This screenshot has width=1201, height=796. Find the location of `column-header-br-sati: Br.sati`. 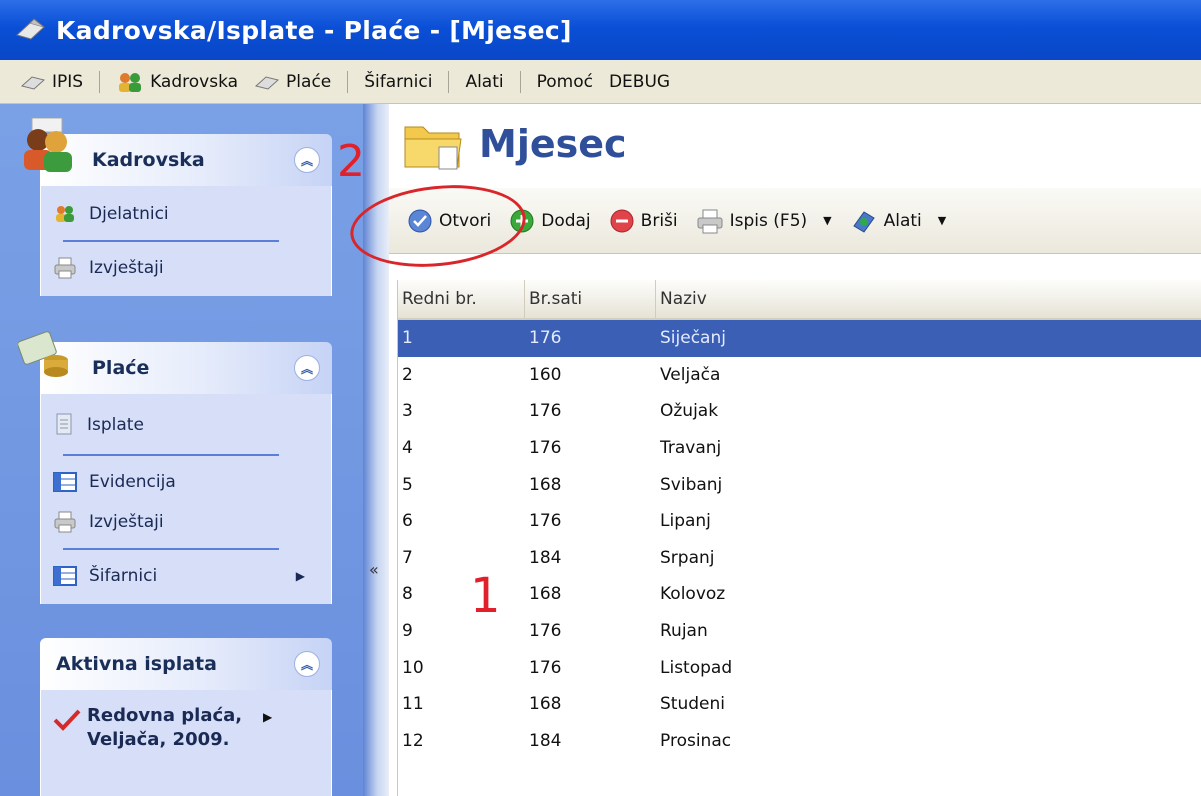

column-header-br-sati: Br.sati is located at coordinates (590, 299).